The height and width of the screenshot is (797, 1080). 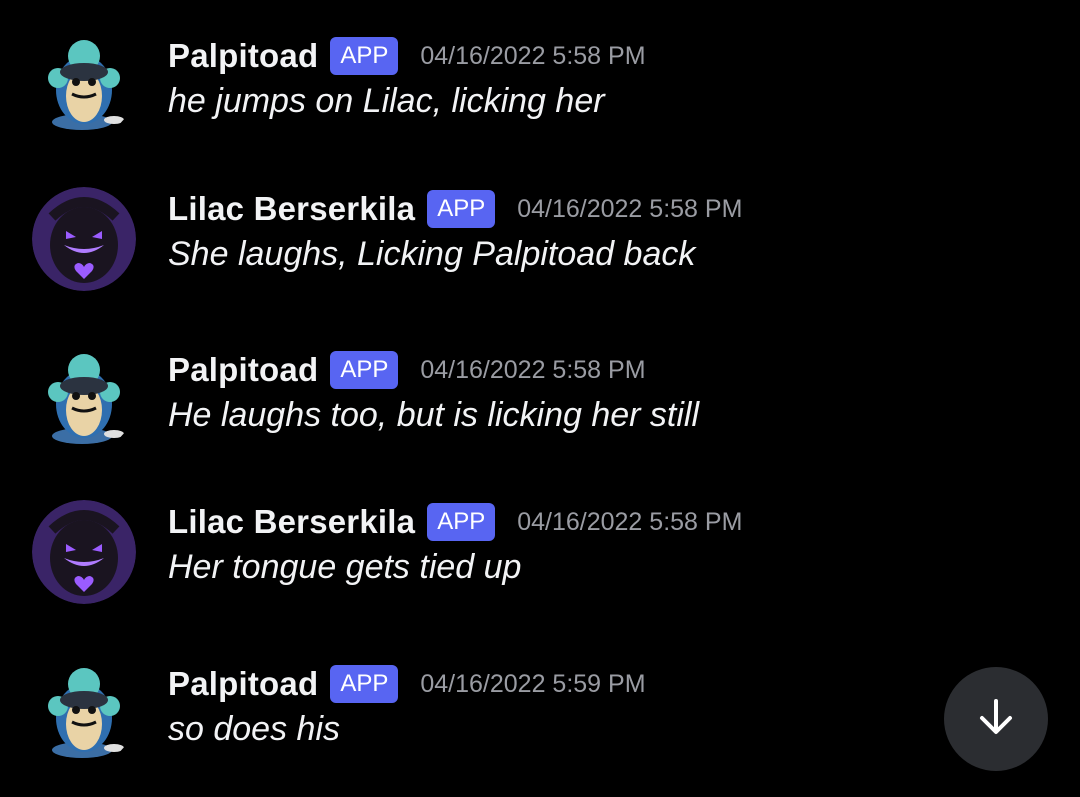 What do you see at coordinates (533, 683) in the screenshot?
I see `message-timestamp: 04/16/2022 5:59 PM` at bounding box center [533, 683].